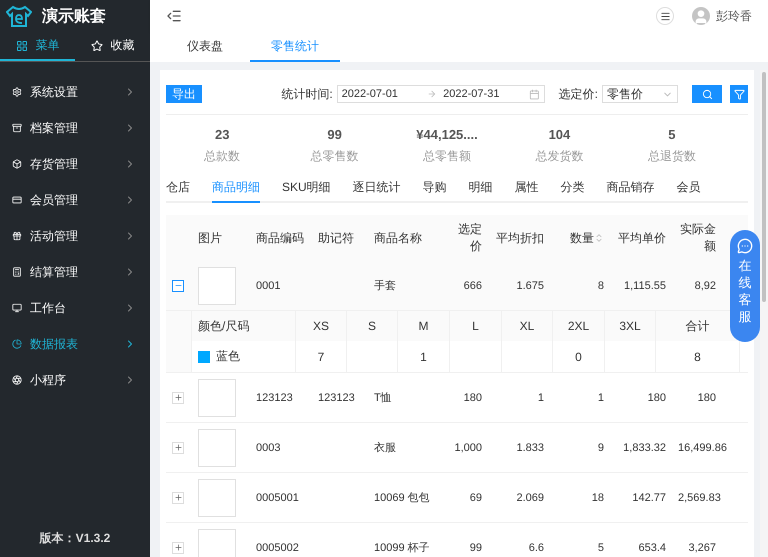  I want to click on menu-item: 工作台, so click(75, 308).